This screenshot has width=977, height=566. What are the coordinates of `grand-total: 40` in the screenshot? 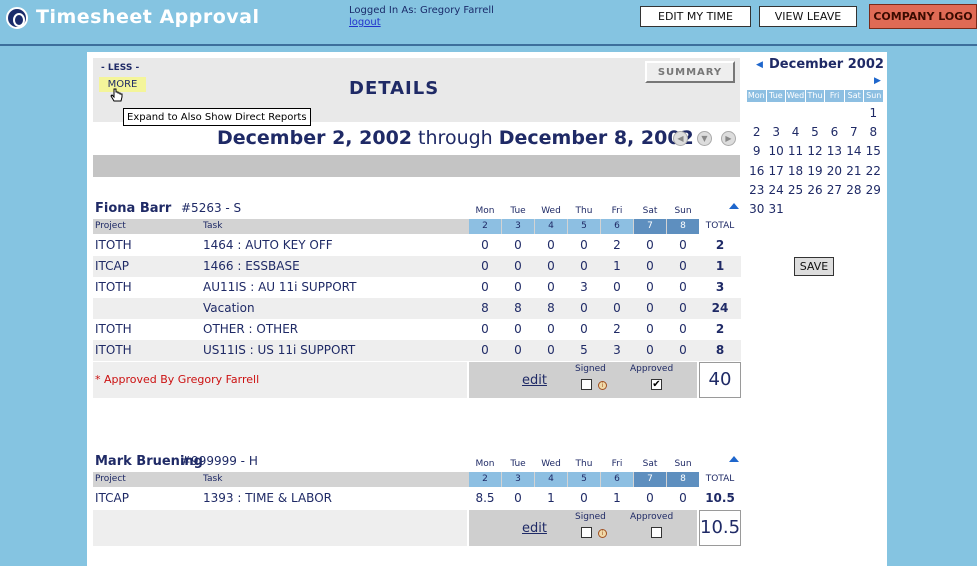 It's located at (720, 380).